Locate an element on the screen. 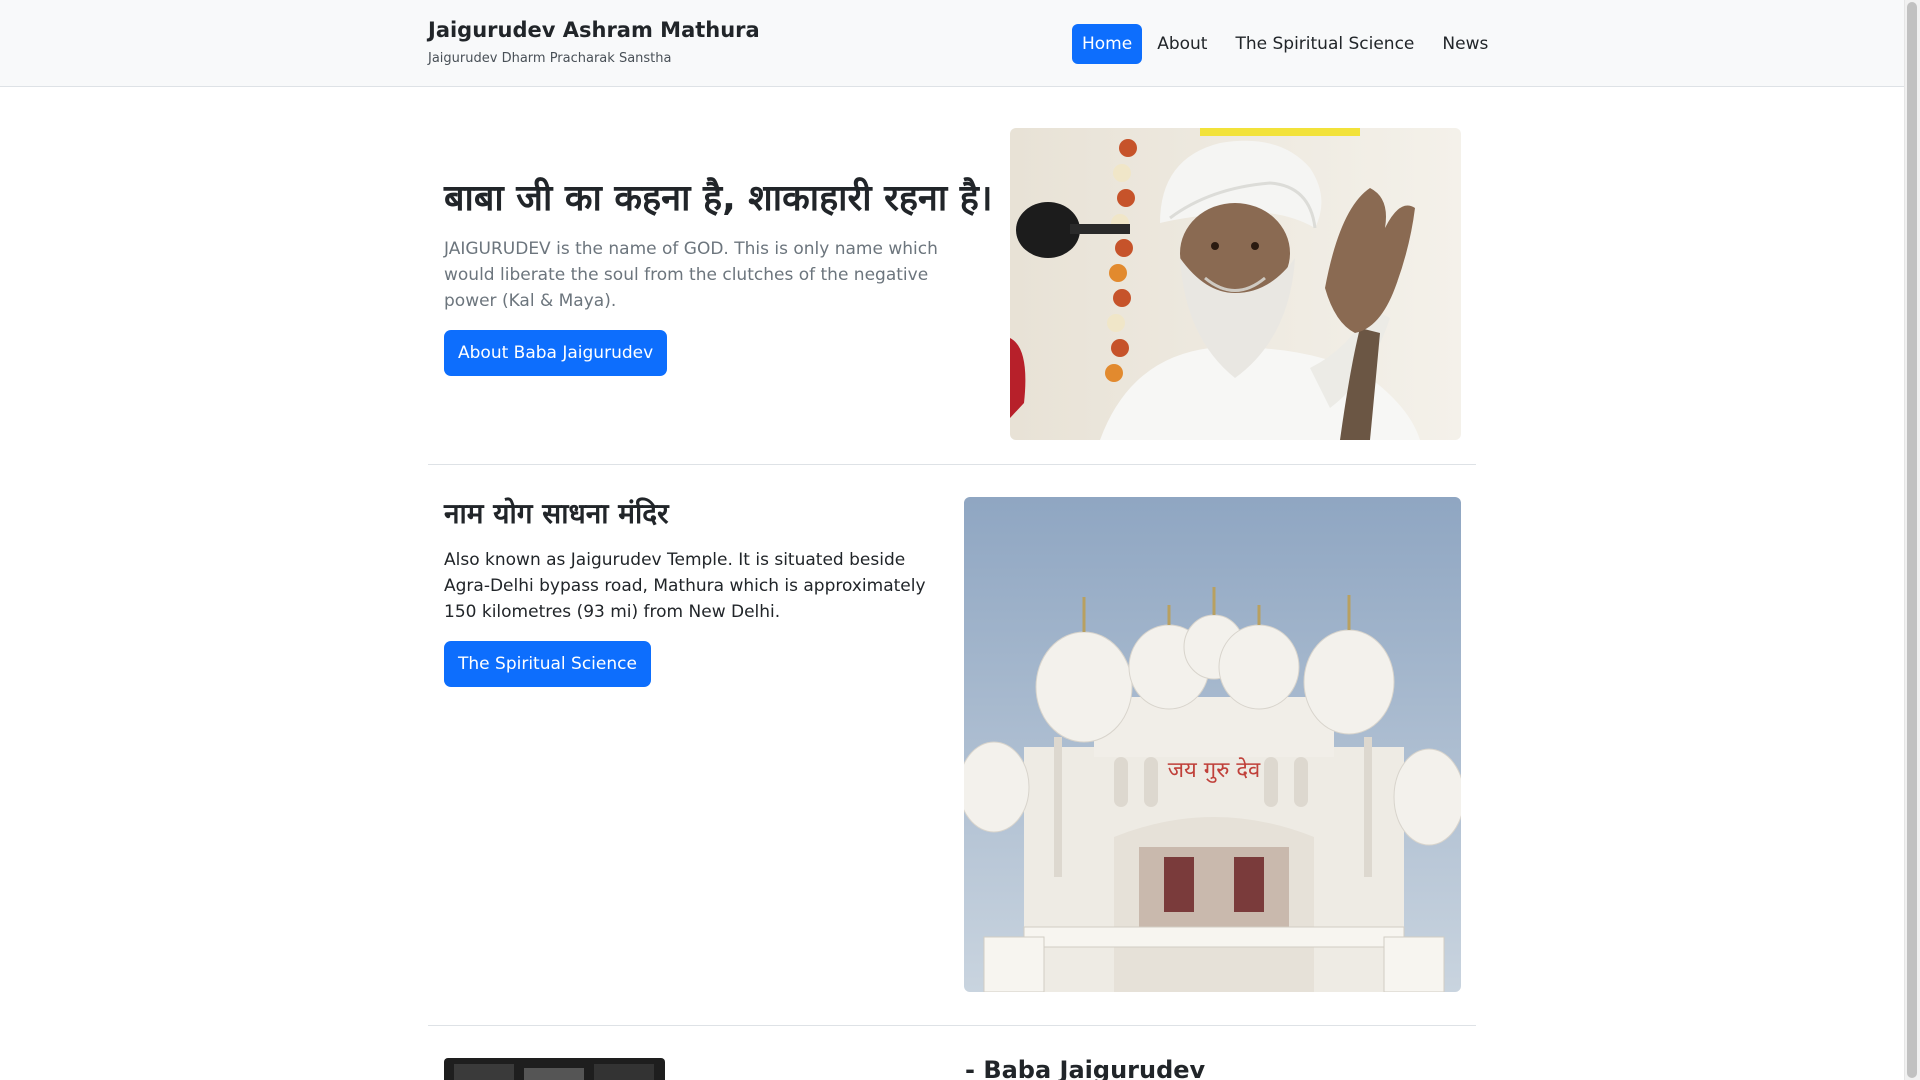 The height and width of the screenshot is (1080, 1920). temple-sign-text: जय गुरु देव is located at coordinates (1214, 770).